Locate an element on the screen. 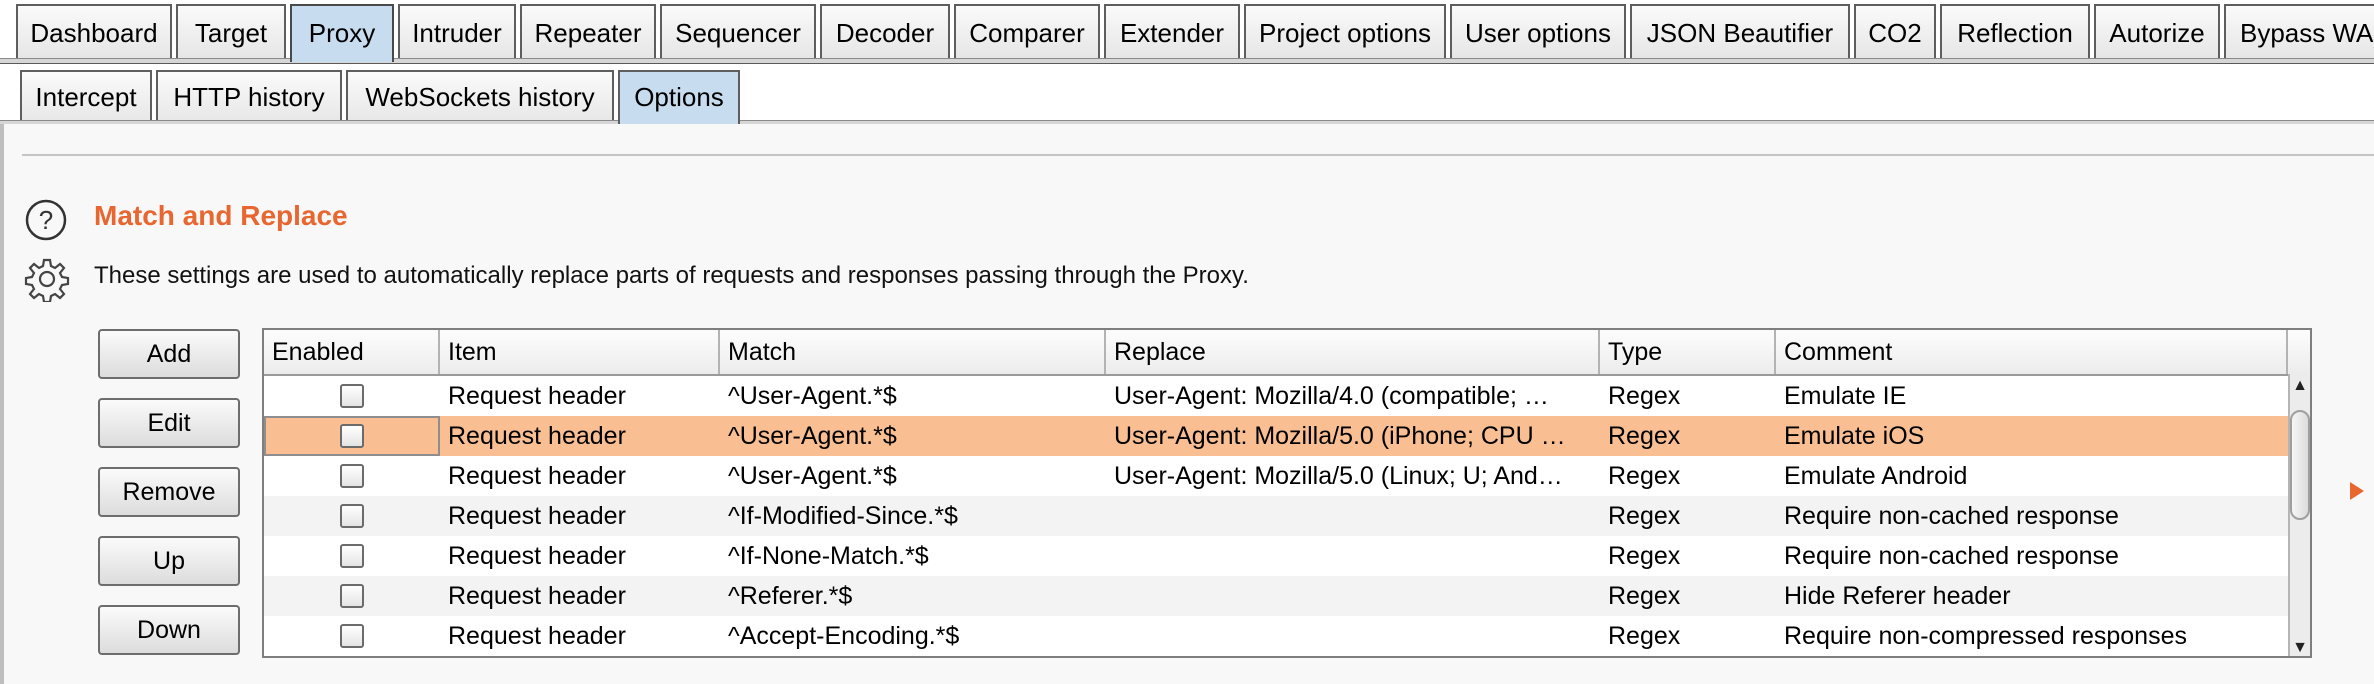  subtab-intercept: Intercept is located at coordinates (86, 95).